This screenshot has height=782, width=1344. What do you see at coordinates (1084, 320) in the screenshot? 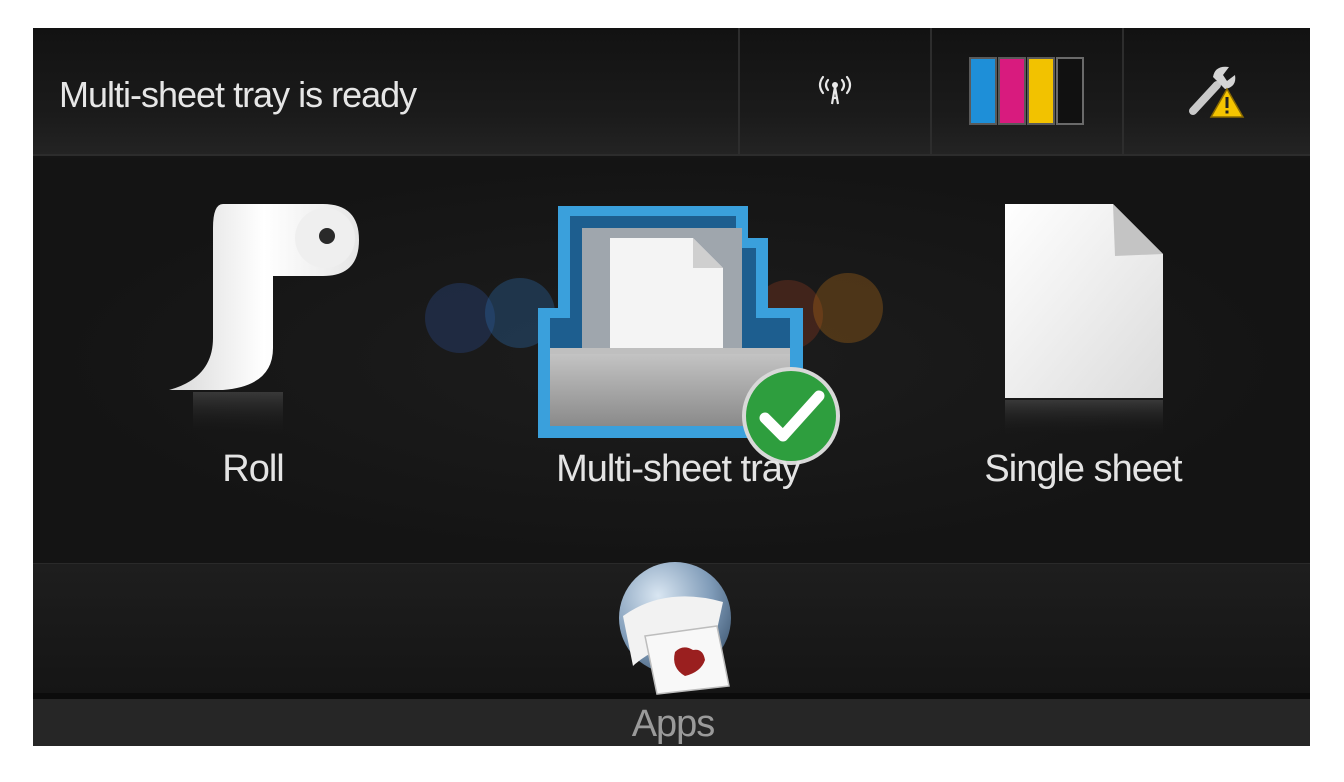
I see `single-sheet-icon` at bounding box center [1084, 320].